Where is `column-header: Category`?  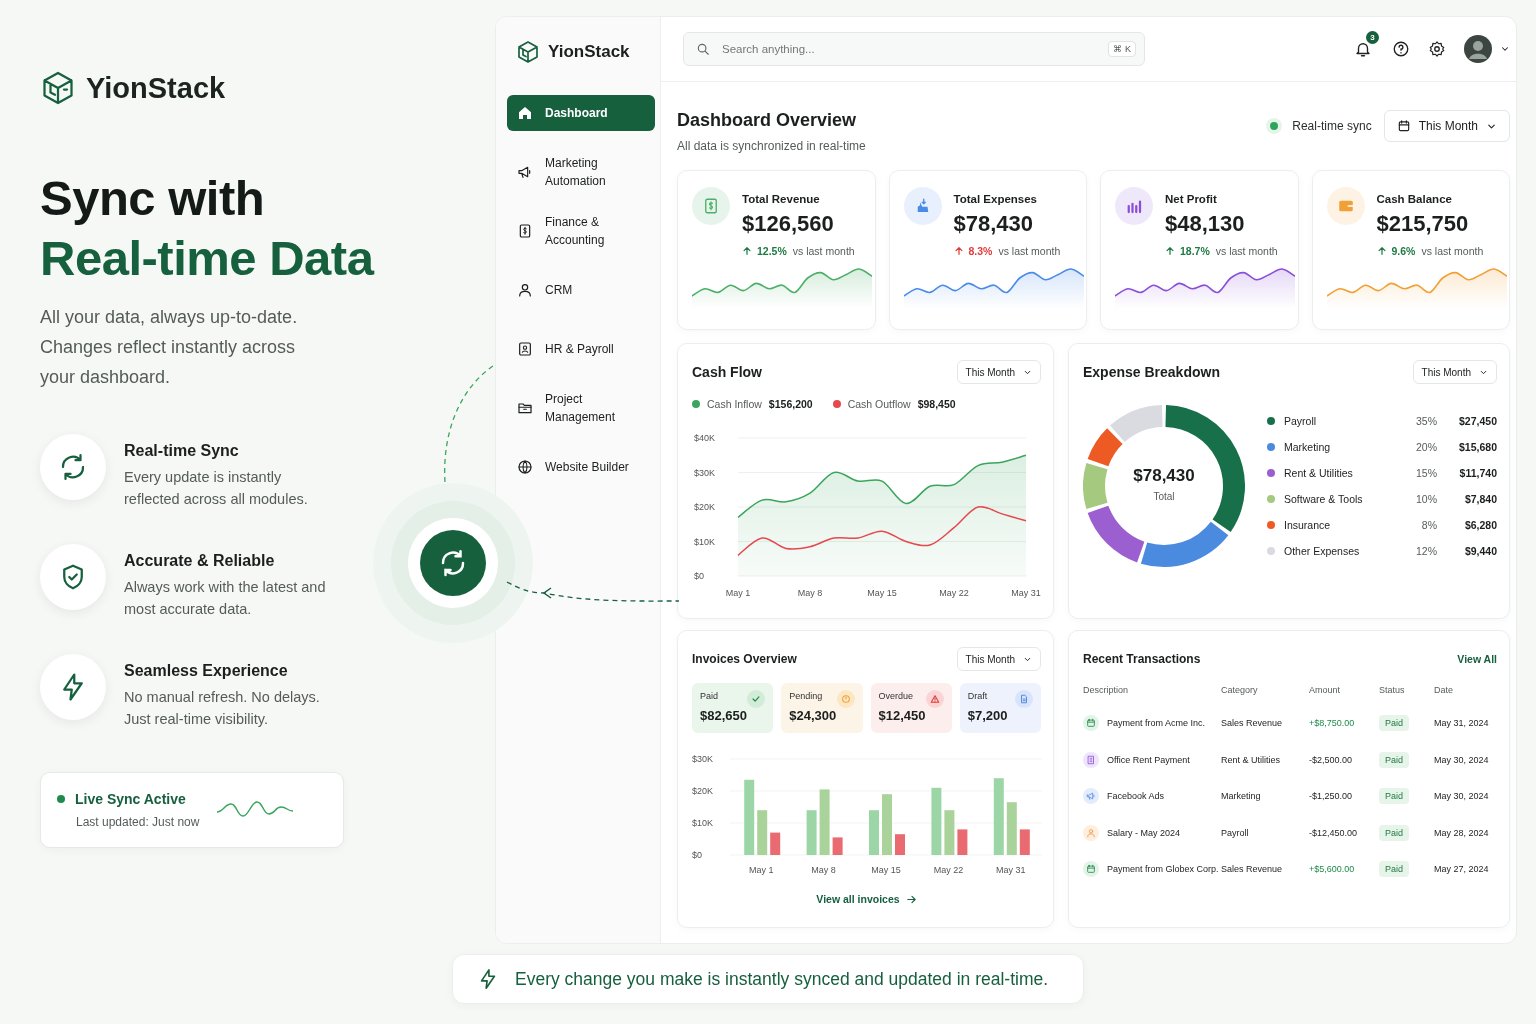 column-header: Category is located at coordinates (1240, 690).